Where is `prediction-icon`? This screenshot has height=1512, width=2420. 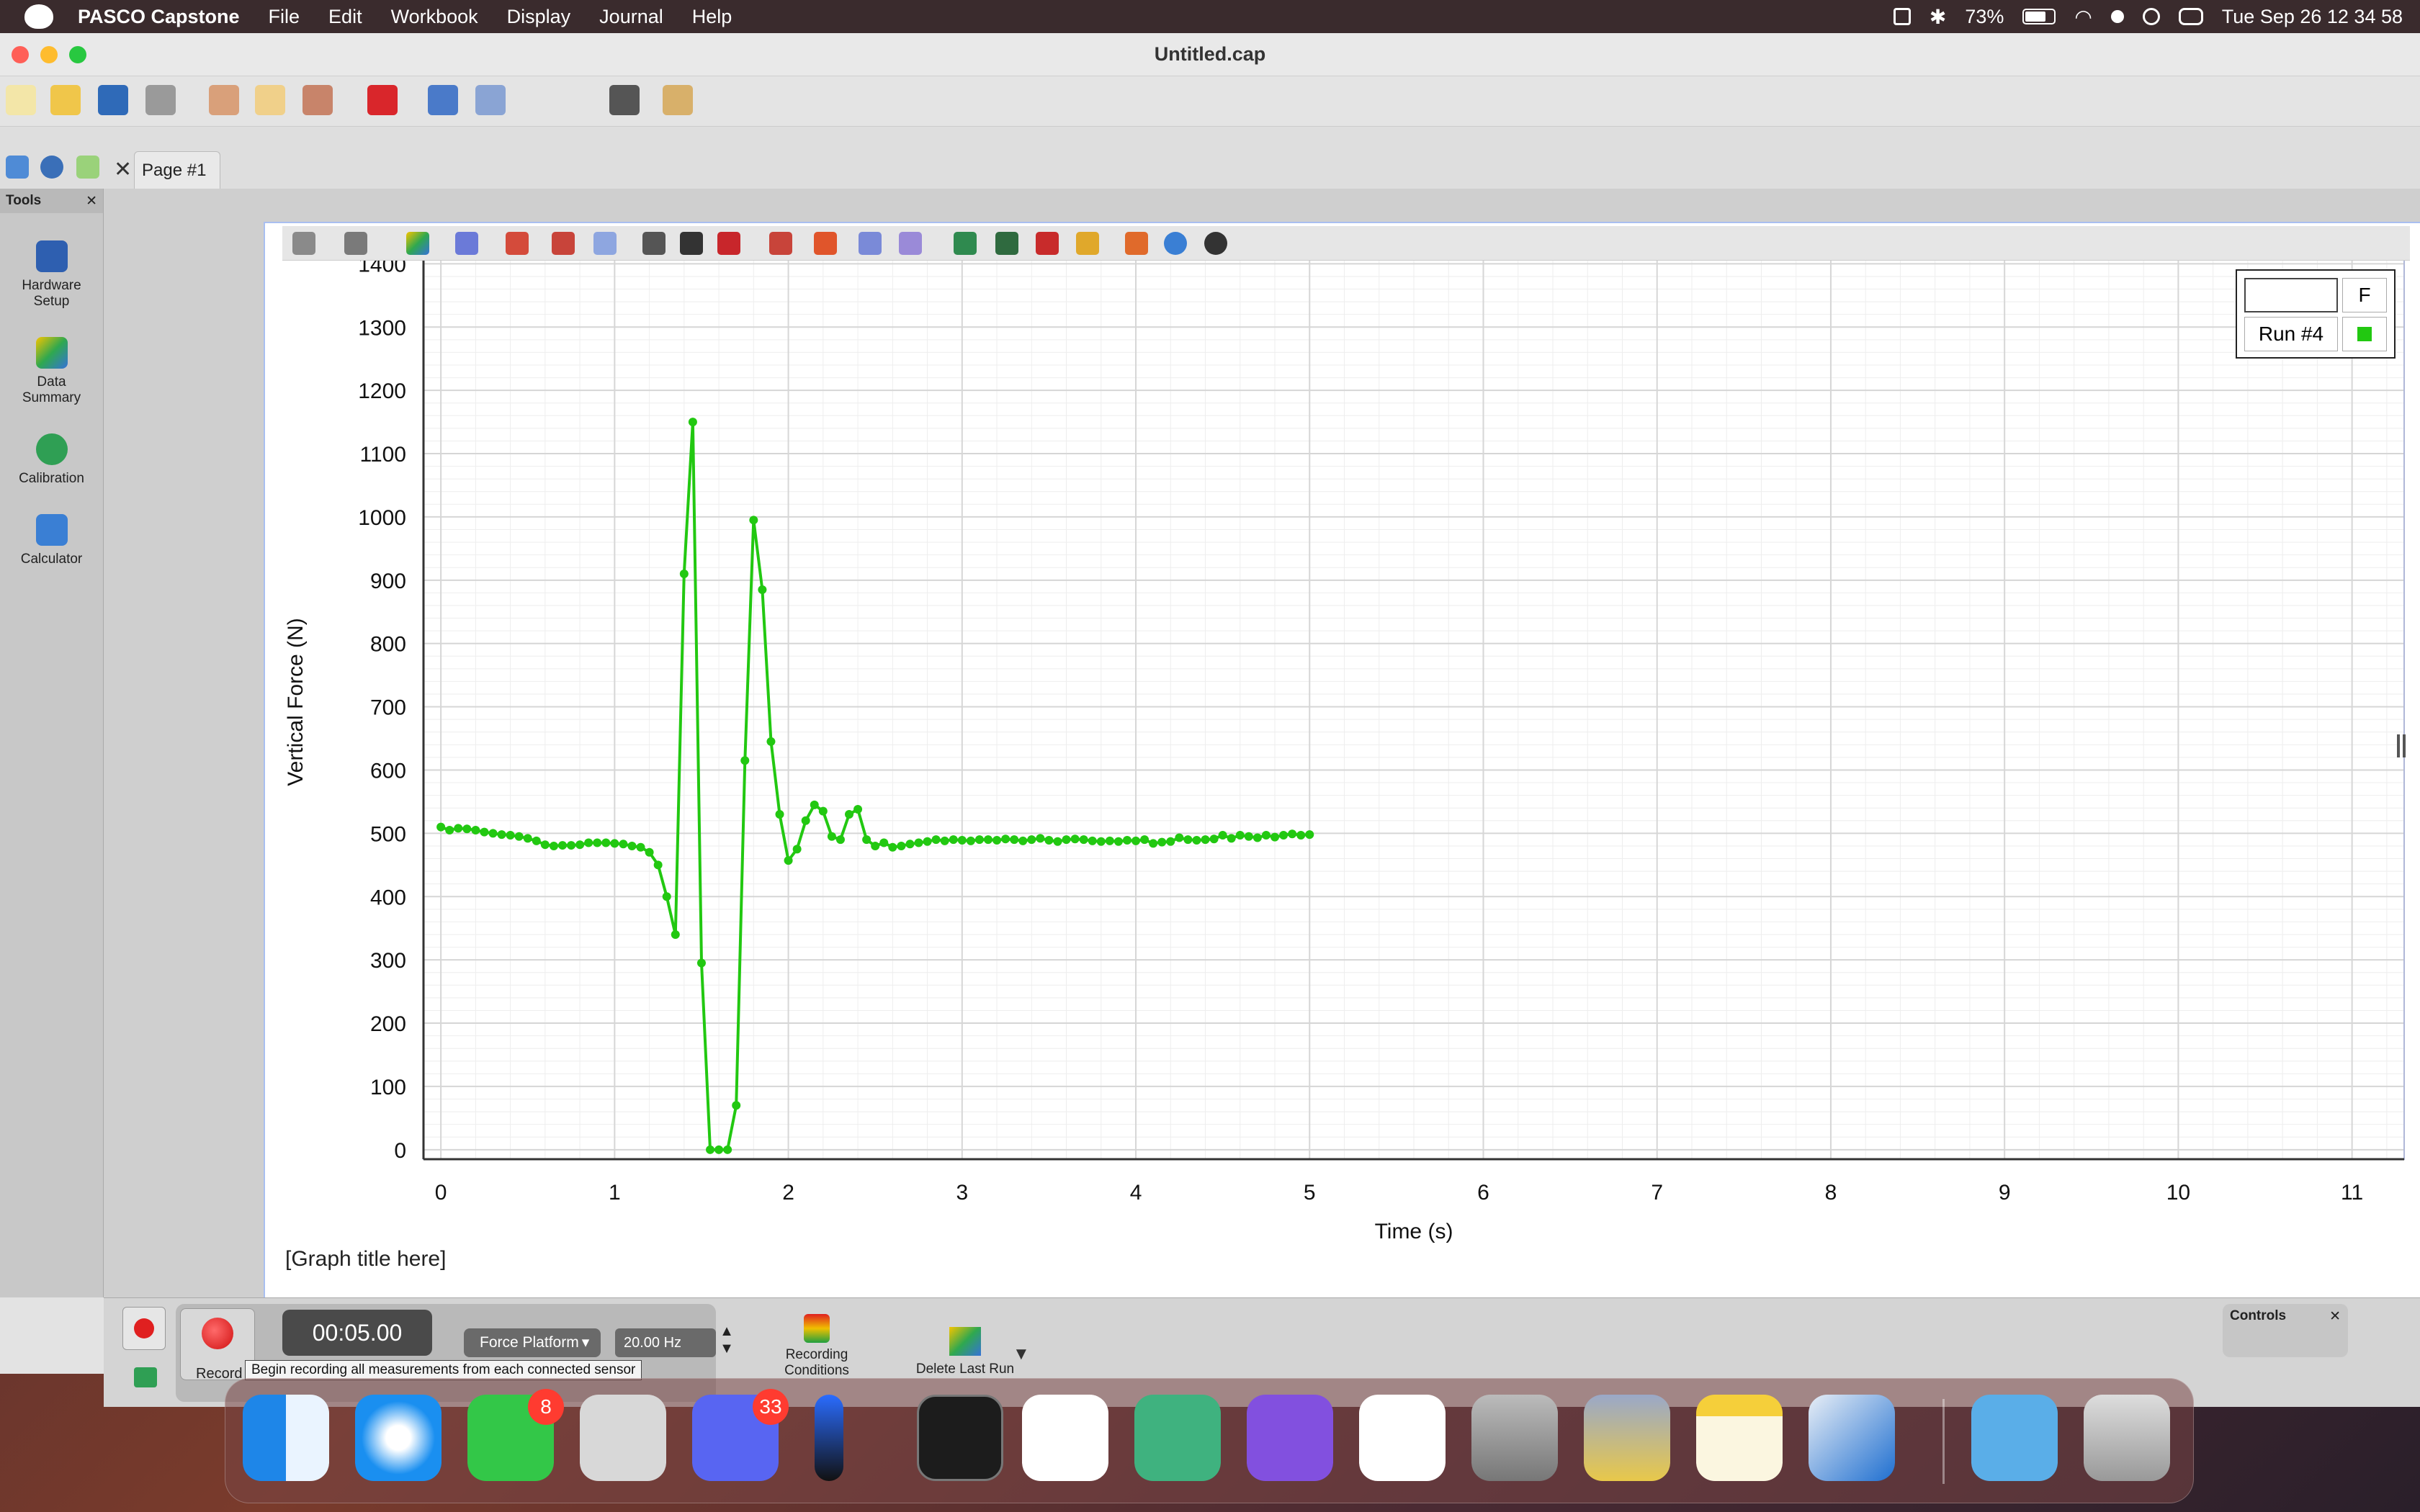
prediction-icon is located at coordinates (826, 243).